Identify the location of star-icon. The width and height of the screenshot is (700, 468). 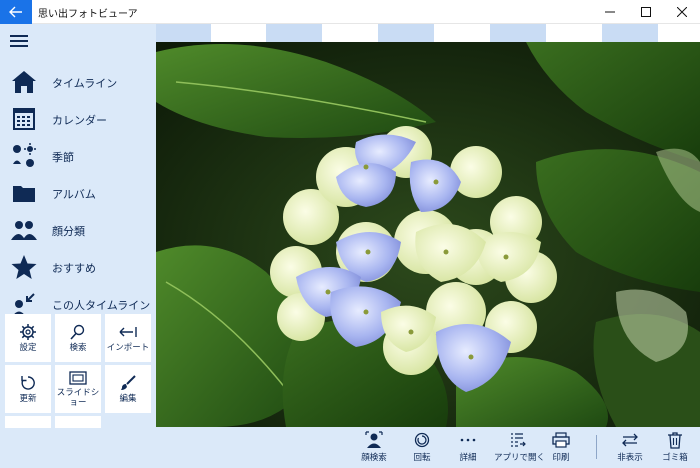
(24, 267).